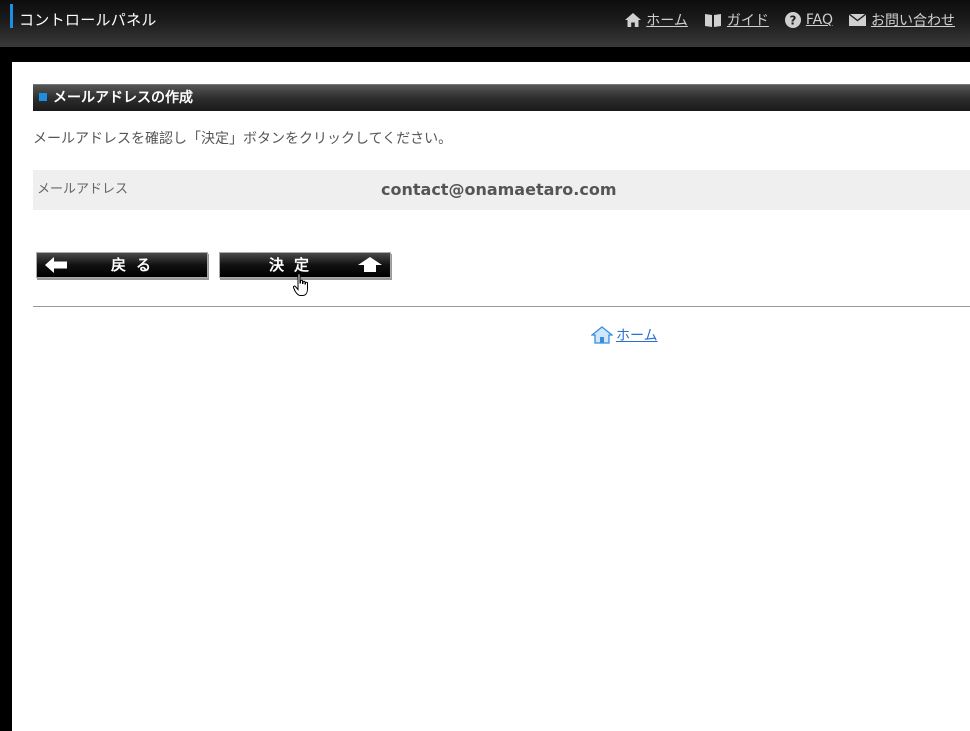 Image resolution: width=970 pixels, height=731 pixels. I want to click on square-bullet-icon, so click(43, 97).